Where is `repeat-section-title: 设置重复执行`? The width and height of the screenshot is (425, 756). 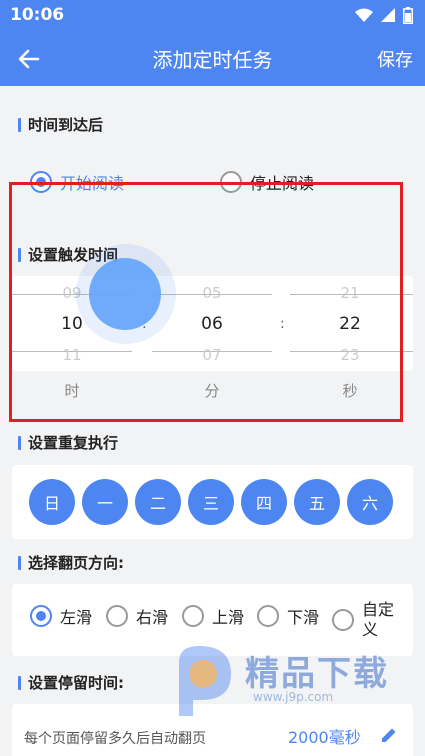
repeat-section-title: 设置重复执行 is located at coordinates (68, 442).